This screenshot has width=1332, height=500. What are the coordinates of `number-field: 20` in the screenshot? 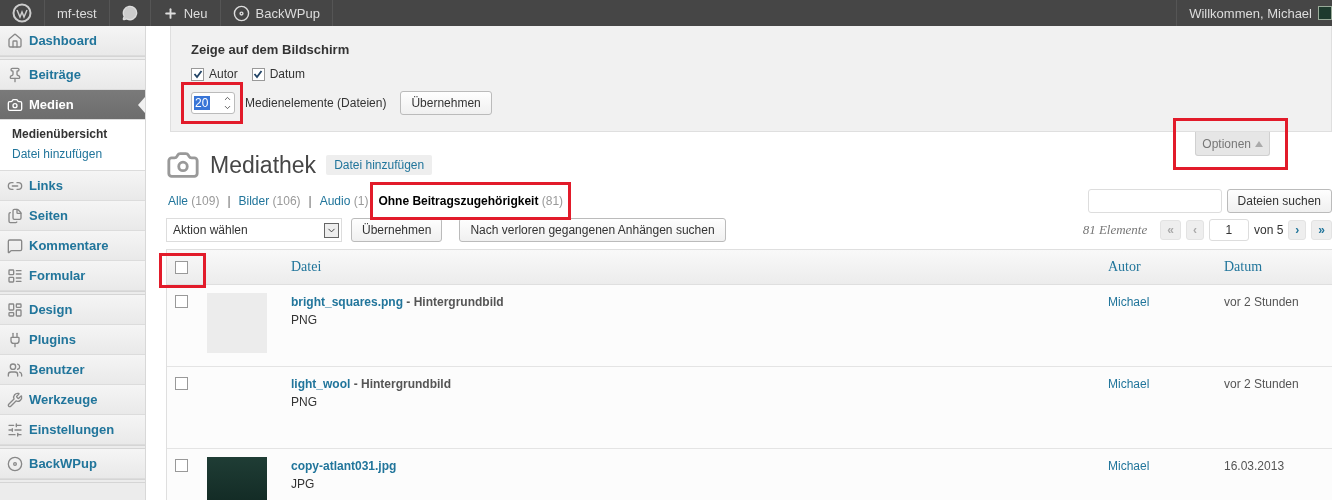 It's located at (213, 103).